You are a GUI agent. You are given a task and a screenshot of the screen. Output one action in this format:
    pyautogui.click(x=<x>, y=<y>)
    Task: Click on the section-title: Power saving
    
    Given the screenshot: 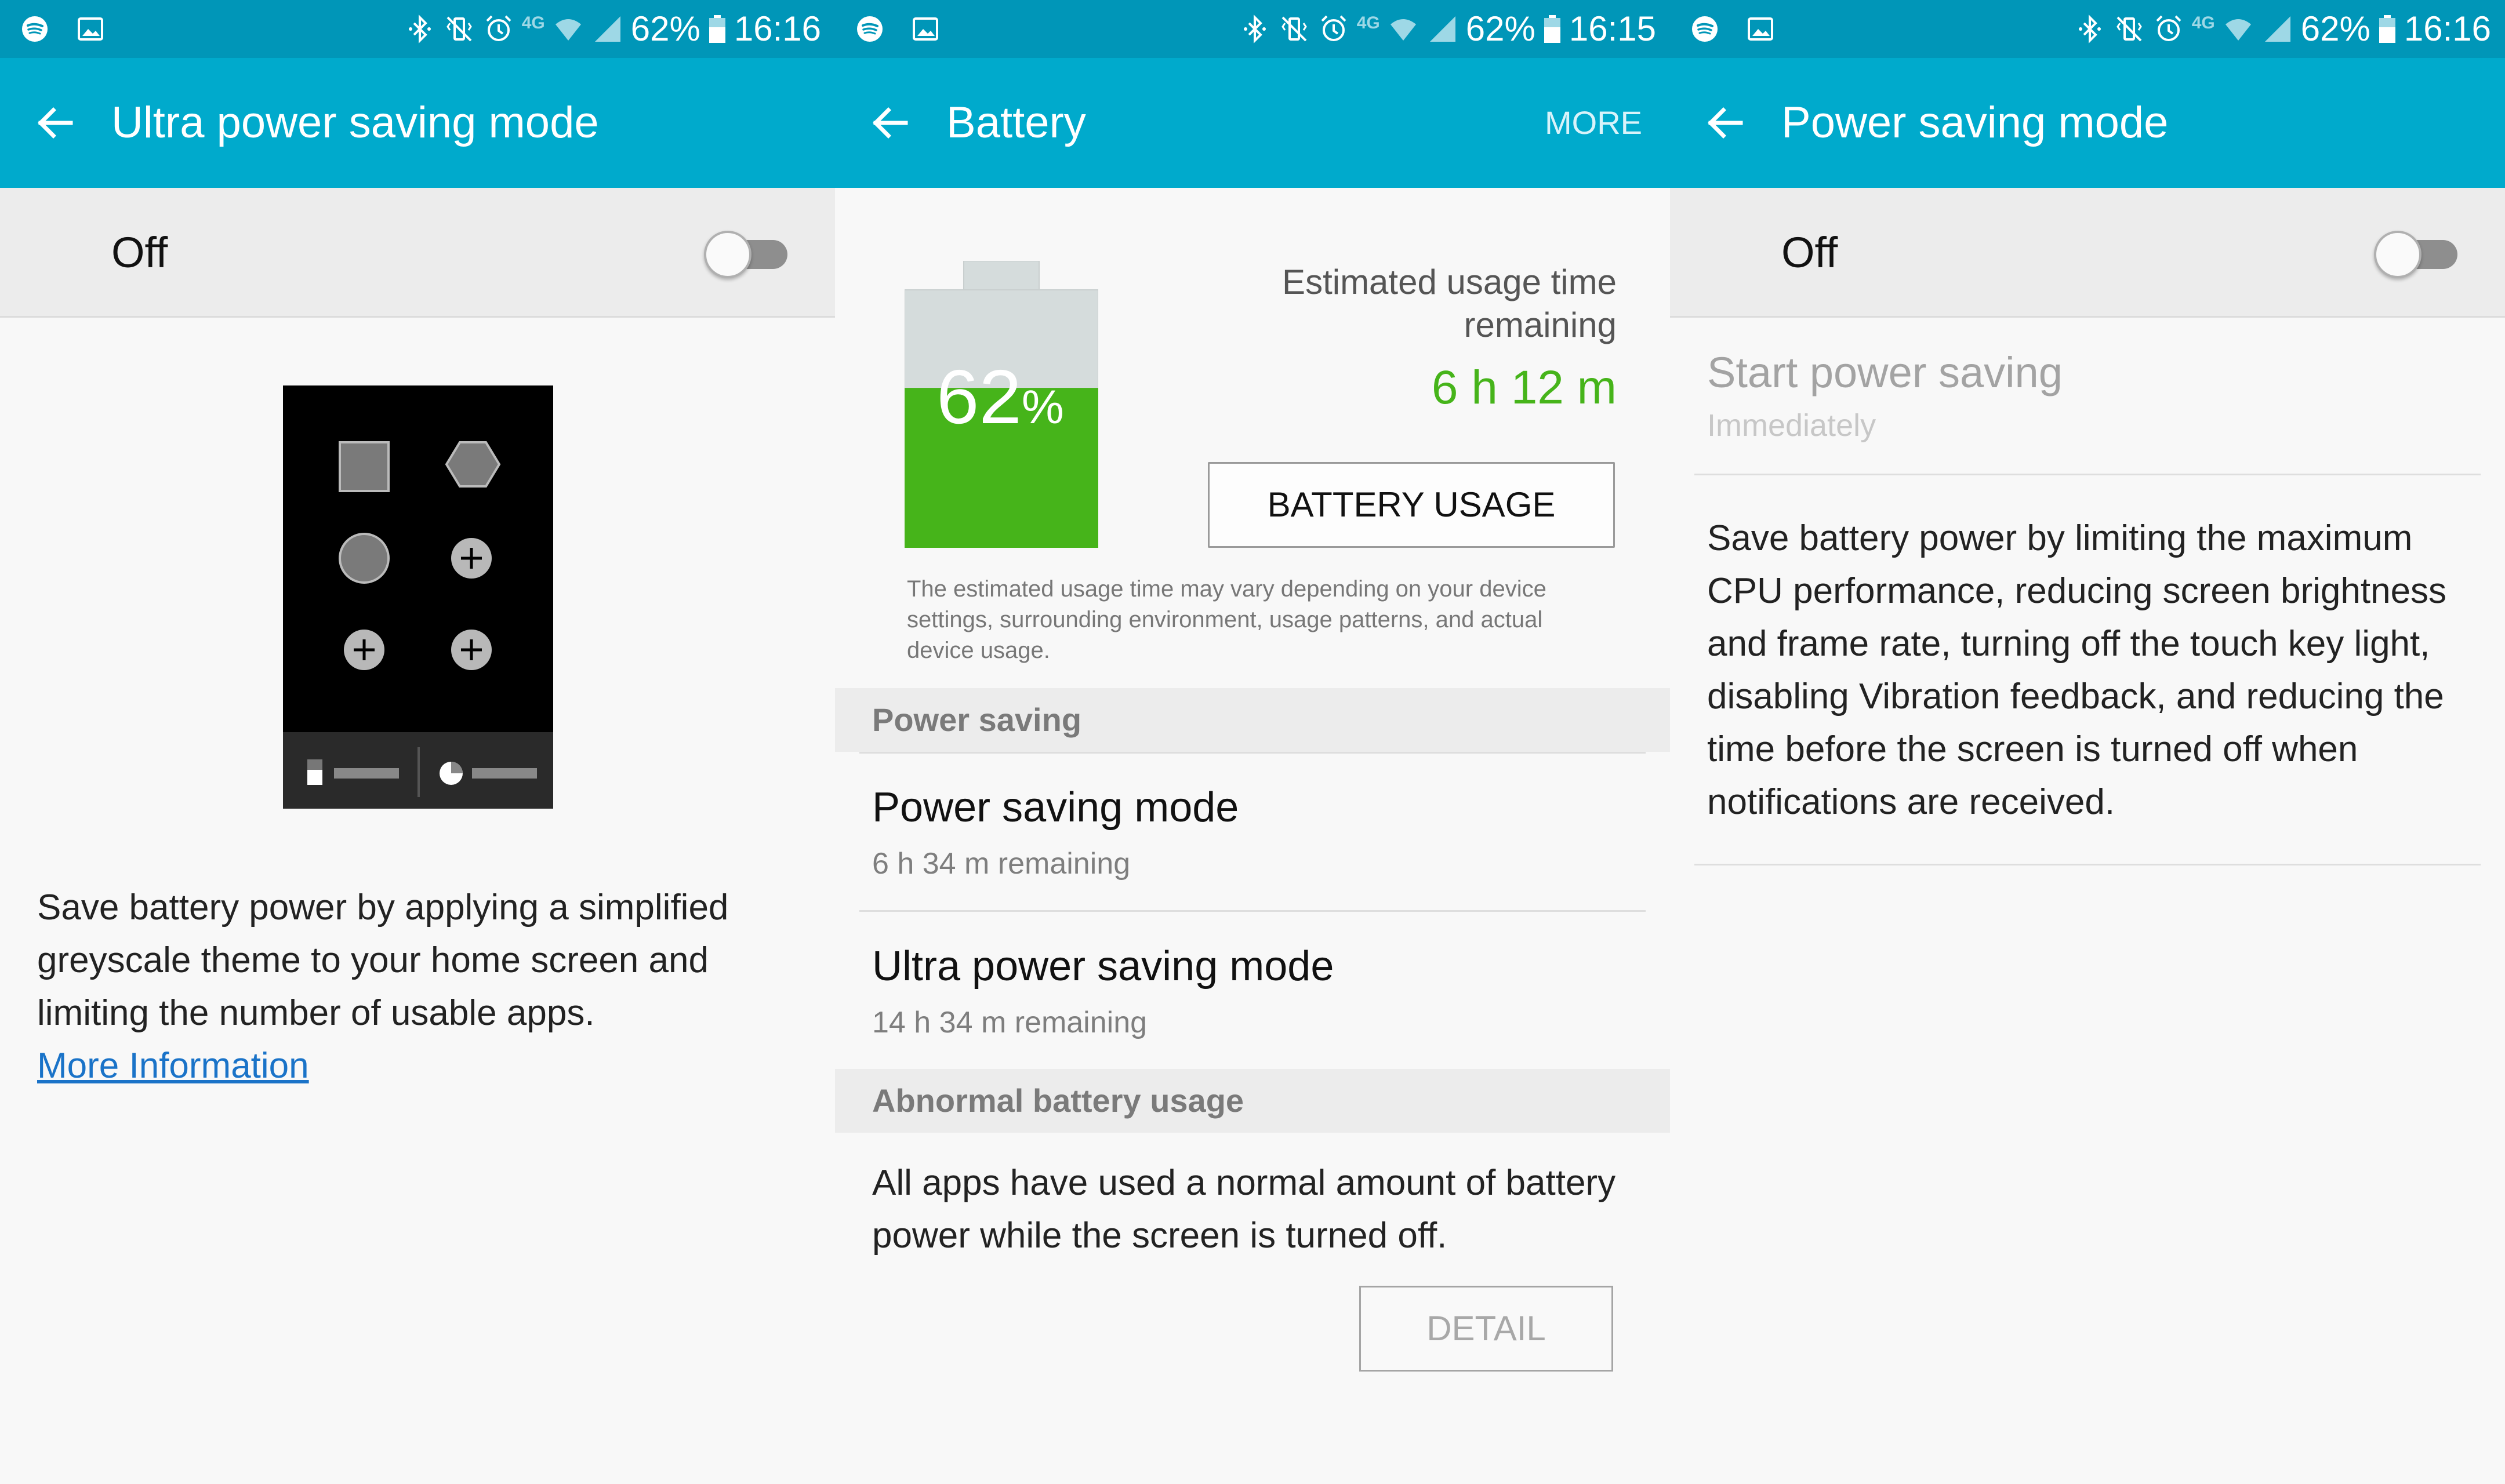 What is the action you would take?
    pyautogui.click(x=977, y=720)
    